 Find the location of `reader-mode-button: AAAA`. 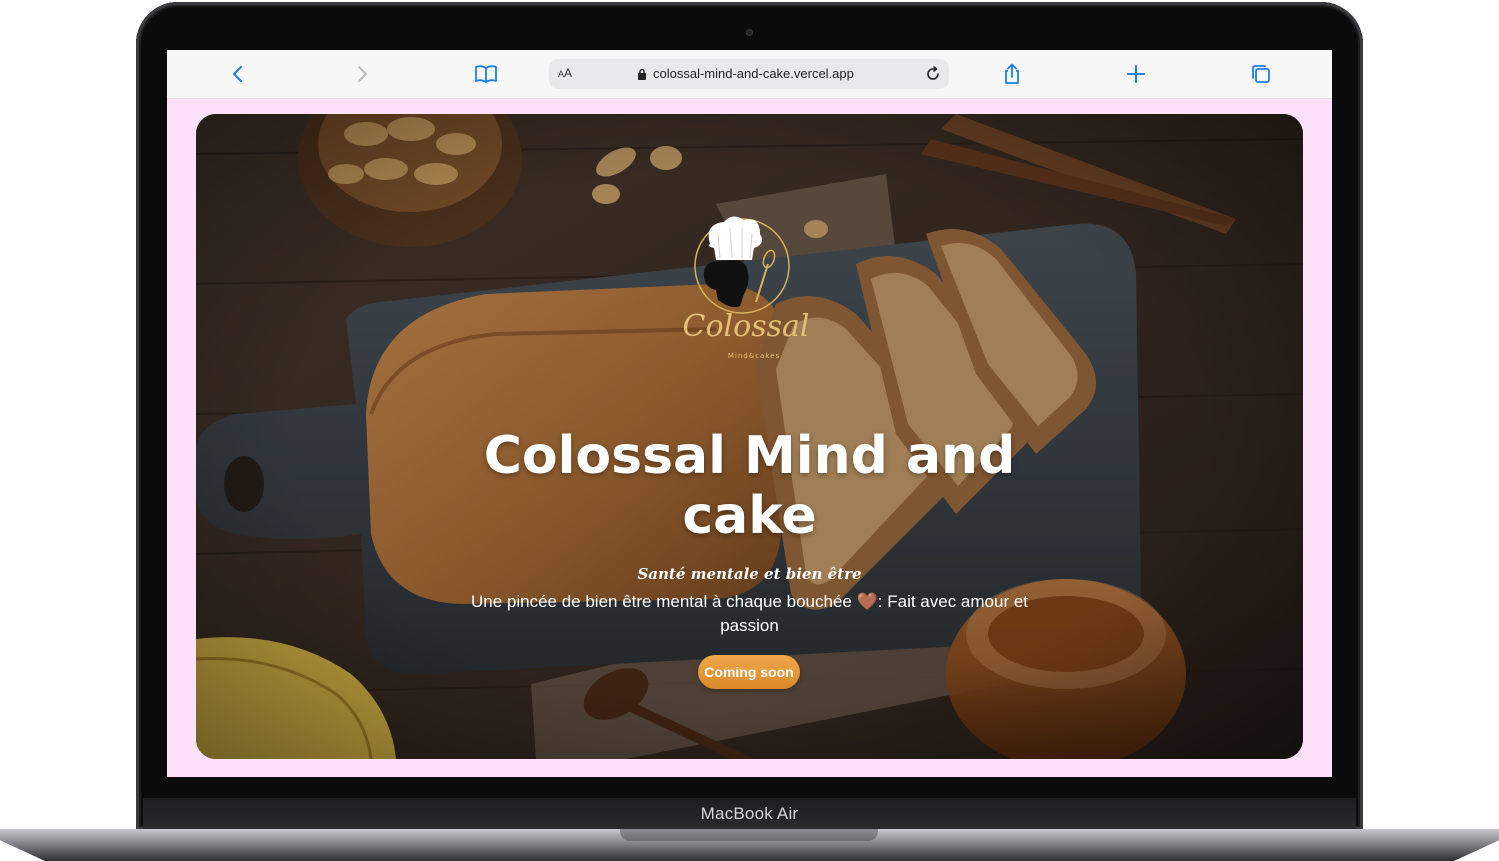

reader-mode-button: AAAA is located at coordinates (565, 73).